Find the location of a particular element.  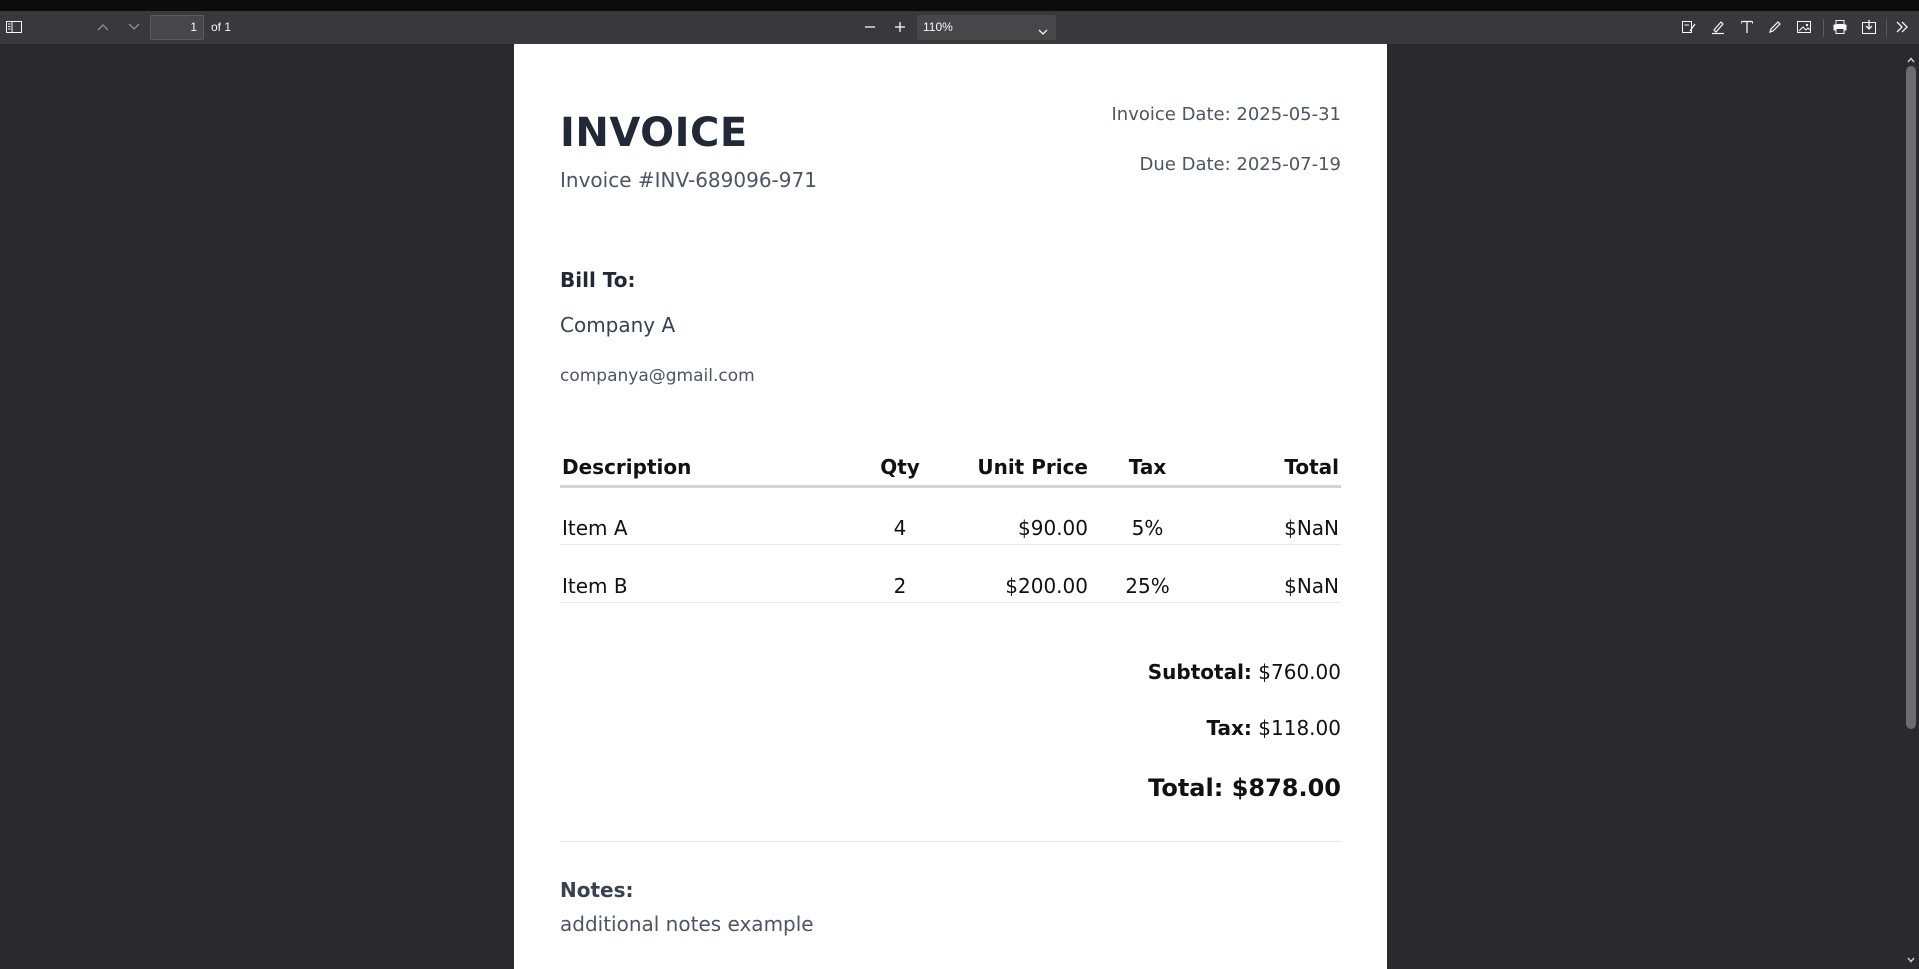

tax-line: Tax: $118.00 is located at coordinates (1273, 728).